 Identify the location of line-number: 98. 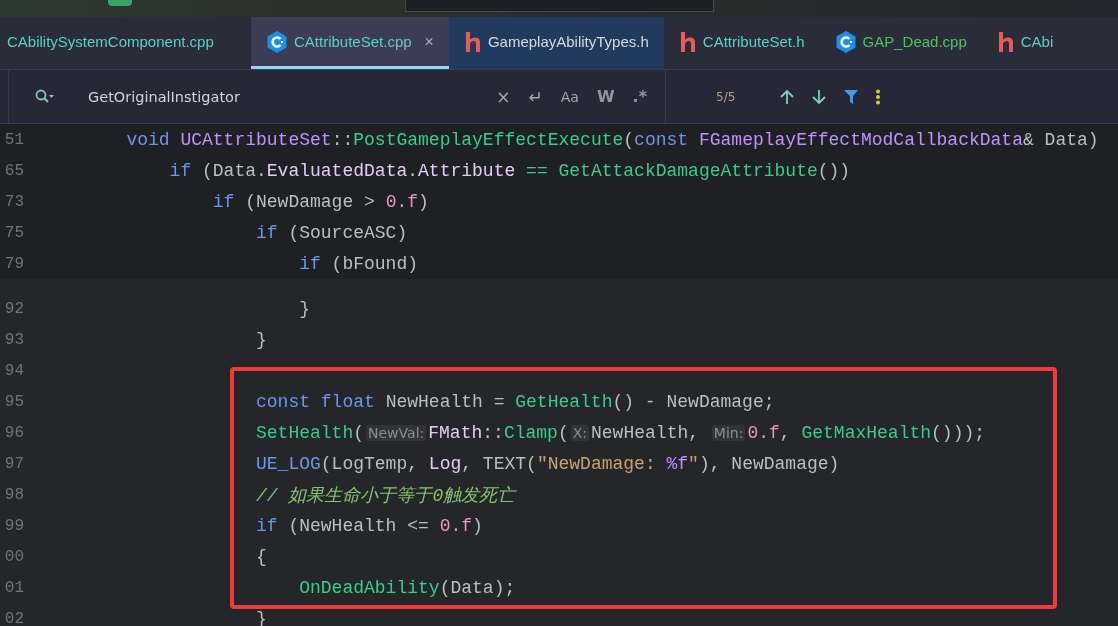
(13, 494).